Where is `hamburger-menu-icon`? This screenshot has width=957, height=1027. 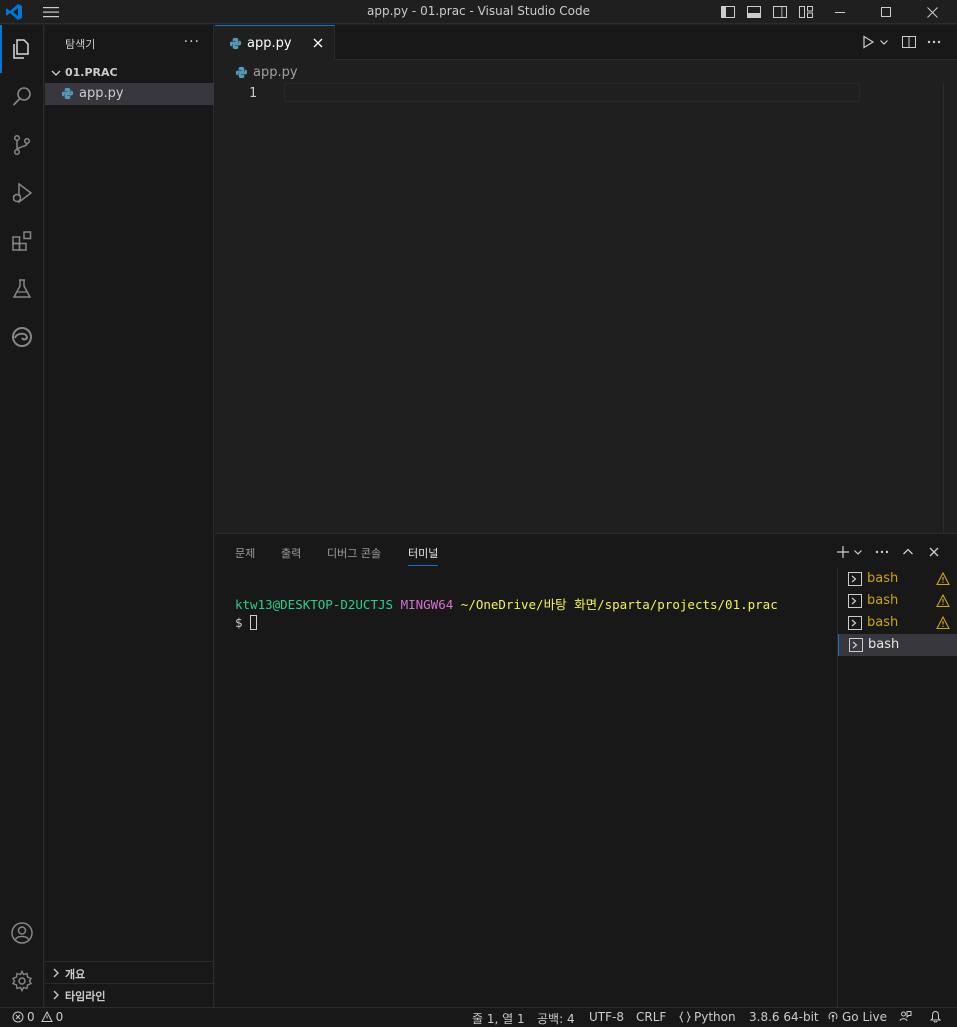 hamburger-menu-icon is located at coordinates (51, 12).